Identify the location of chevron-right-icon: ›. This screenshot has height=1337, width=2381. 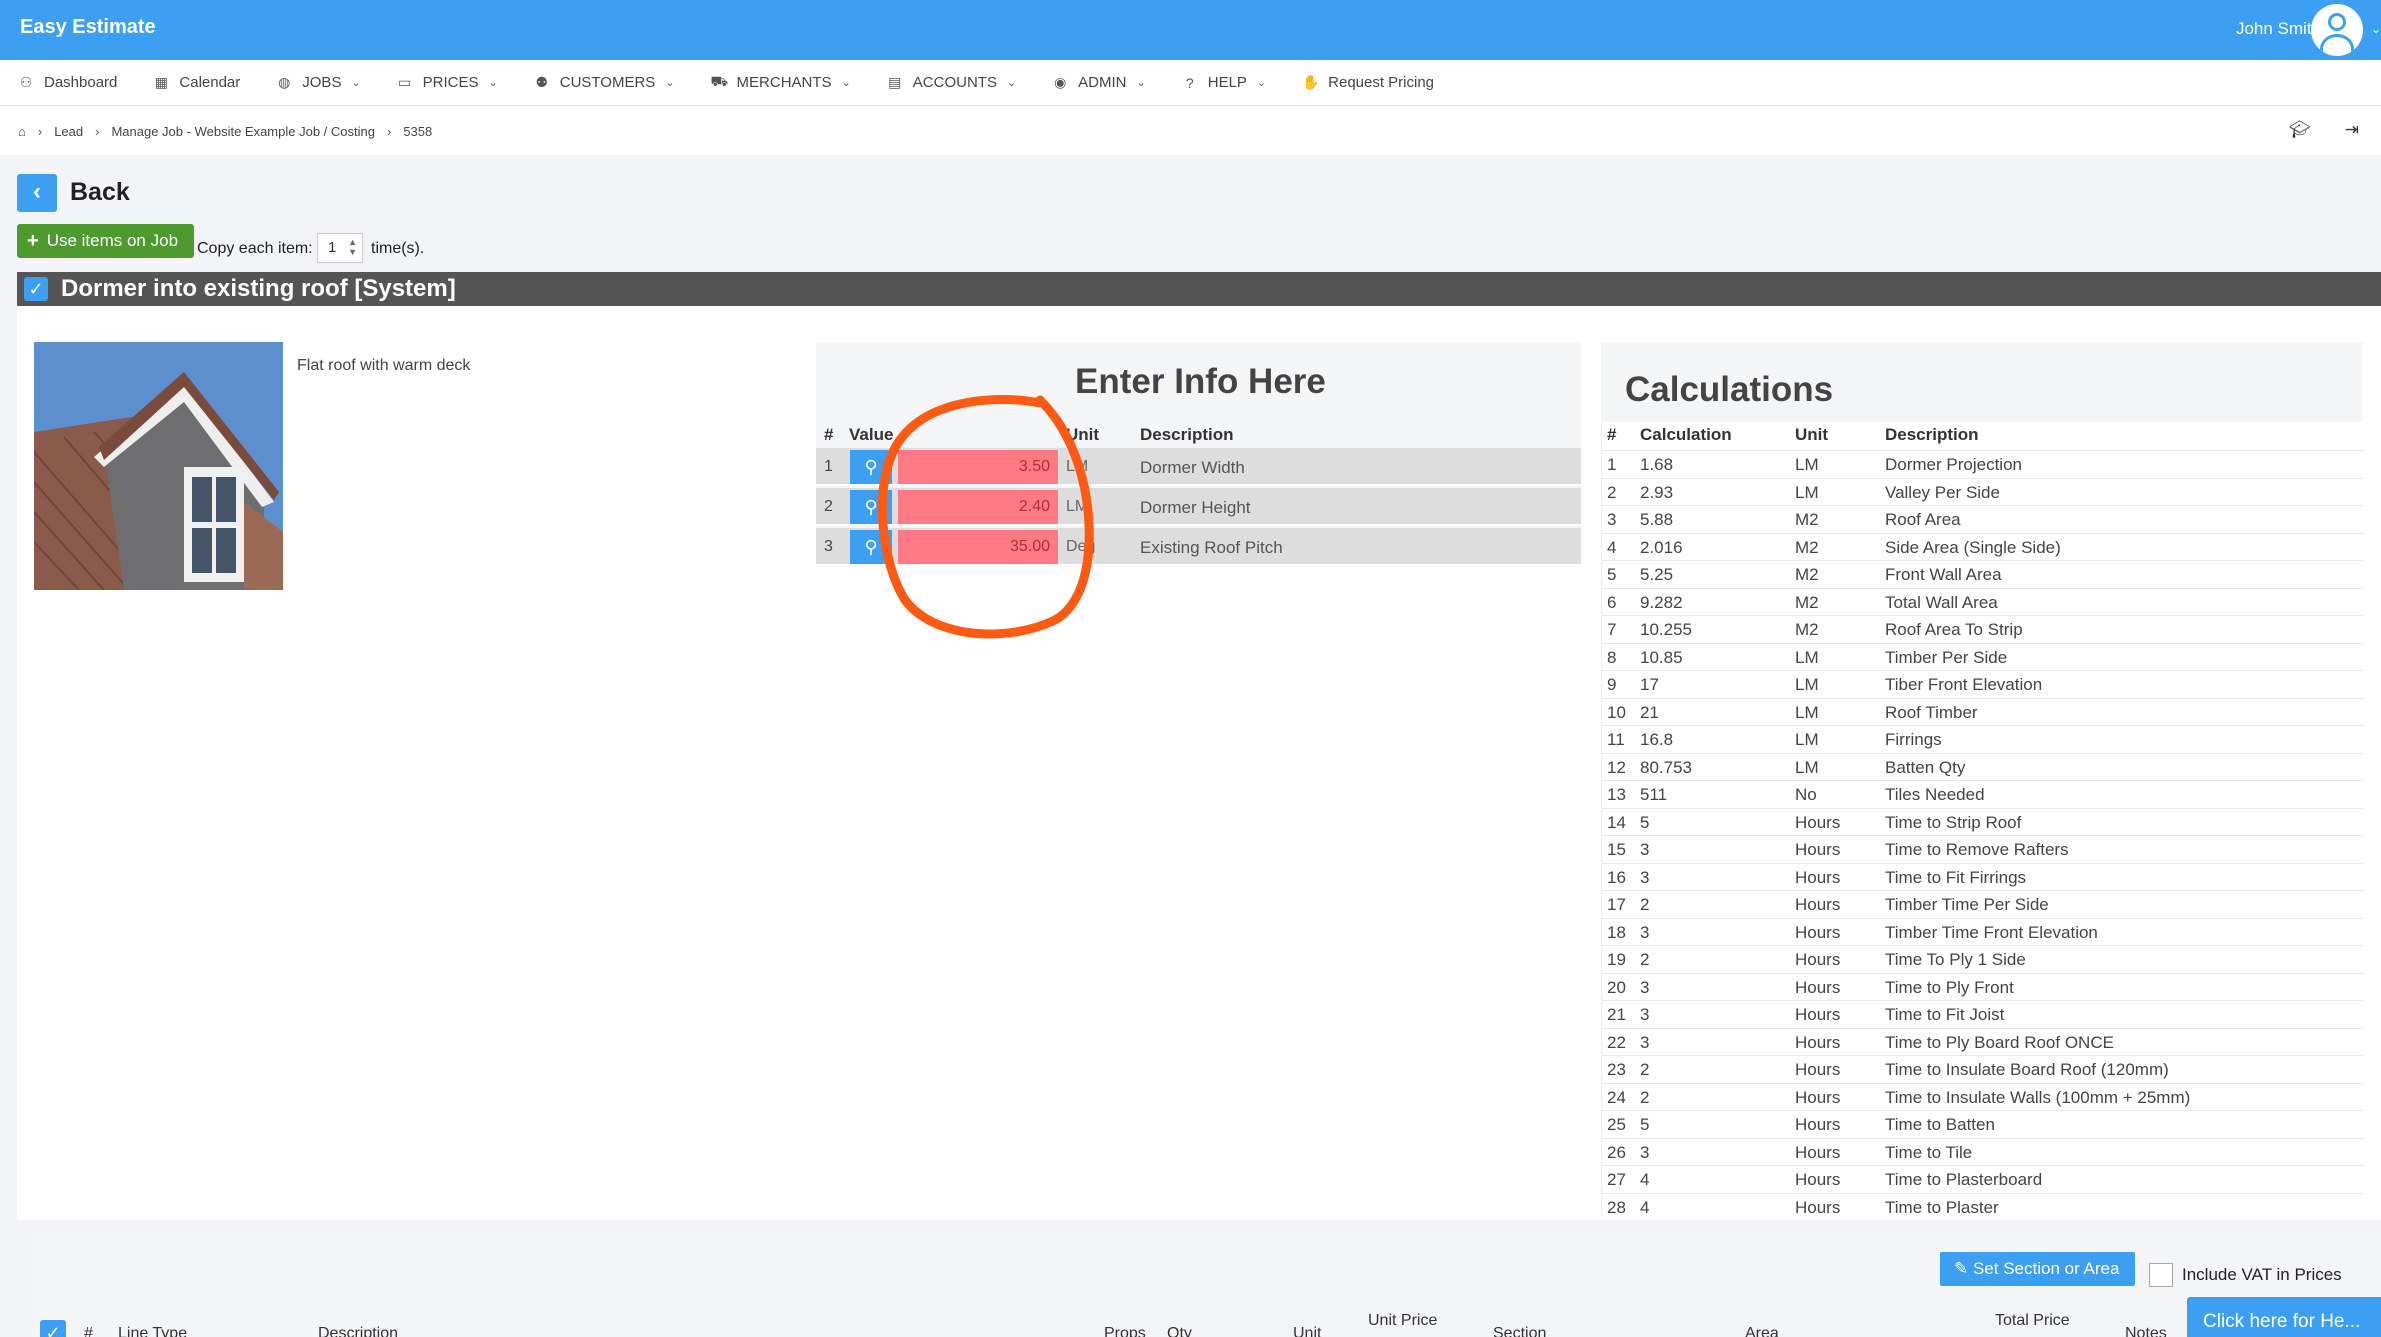
(40, 131).